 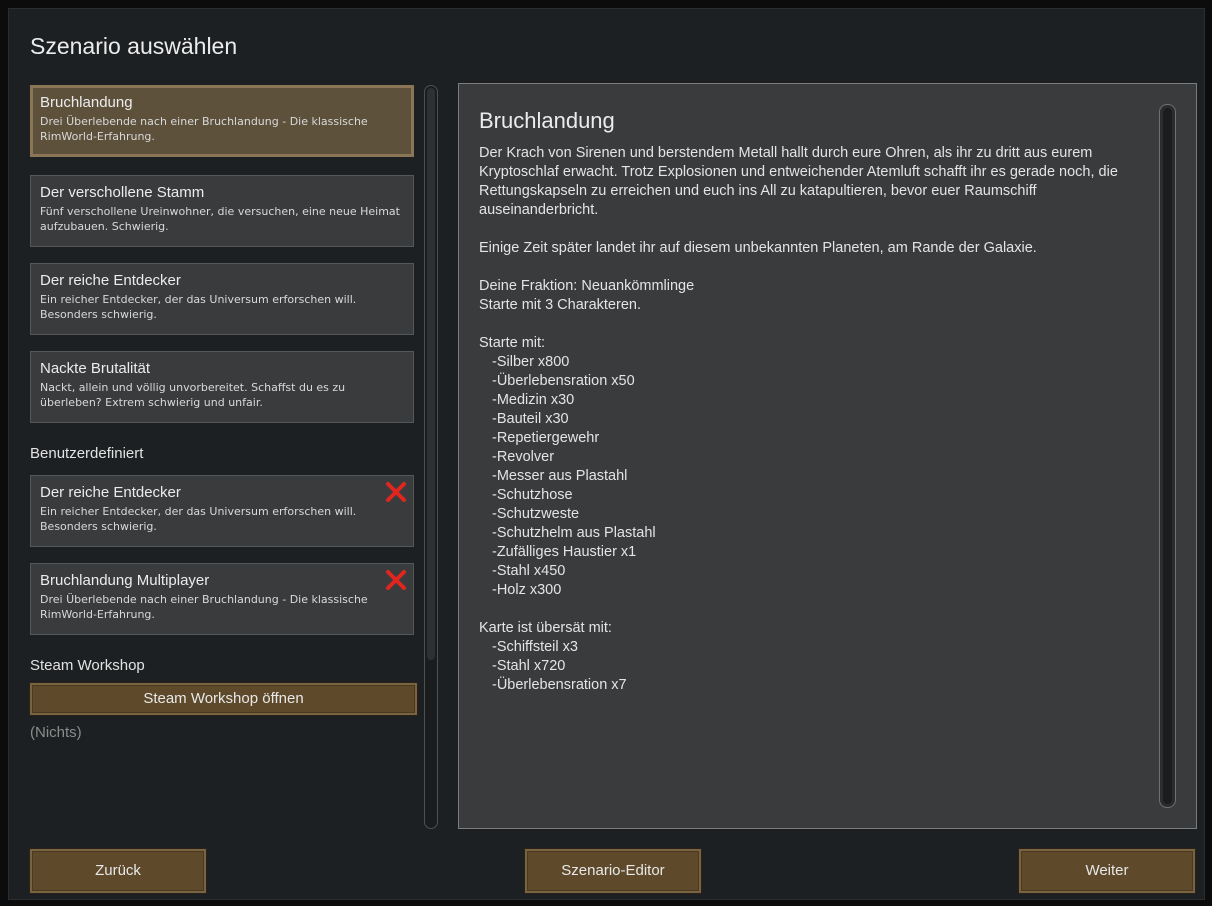 What do you see at coordinates (87, 665) in the screenshot?
I see `workshop-section-label: Steam Workshop` at bounding box center [87, 665].